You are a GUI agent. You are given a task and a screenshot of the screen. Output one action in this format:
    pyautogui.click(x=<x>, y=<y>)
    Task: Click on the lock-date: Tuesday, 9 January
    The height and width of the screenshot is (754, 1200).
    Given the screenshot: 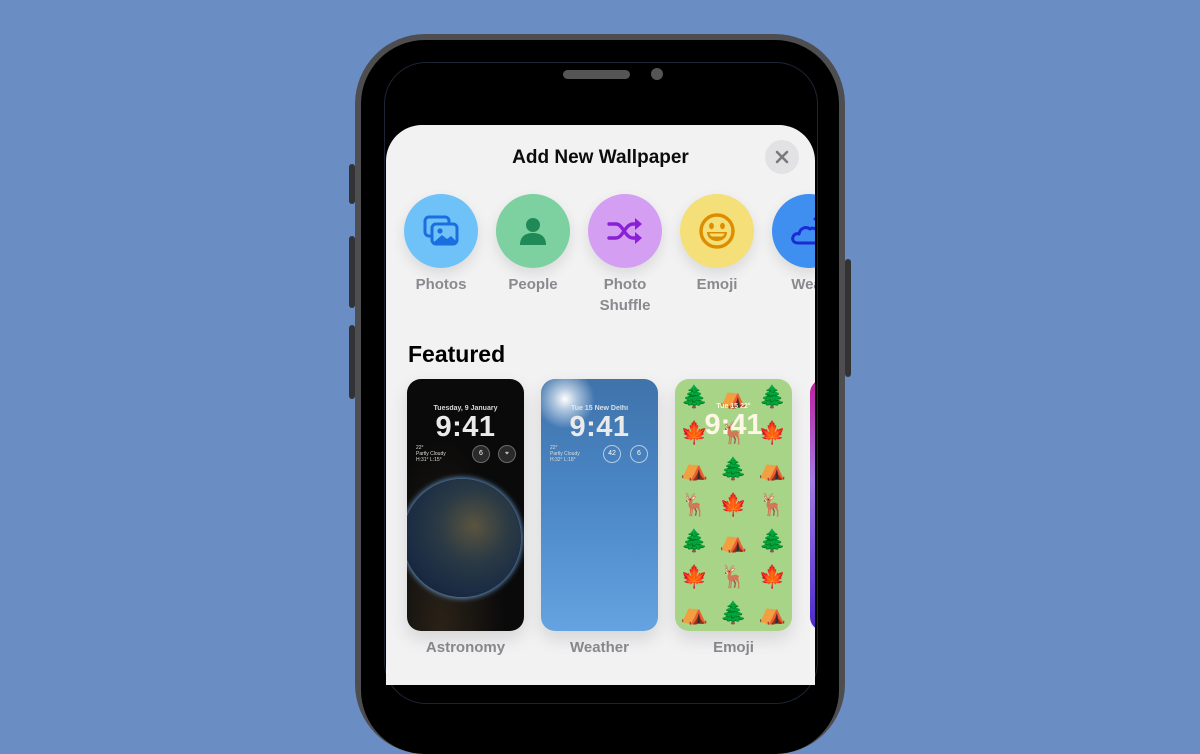 What is the action you would take?
    pyautogui.click(x=465, y=408)
    